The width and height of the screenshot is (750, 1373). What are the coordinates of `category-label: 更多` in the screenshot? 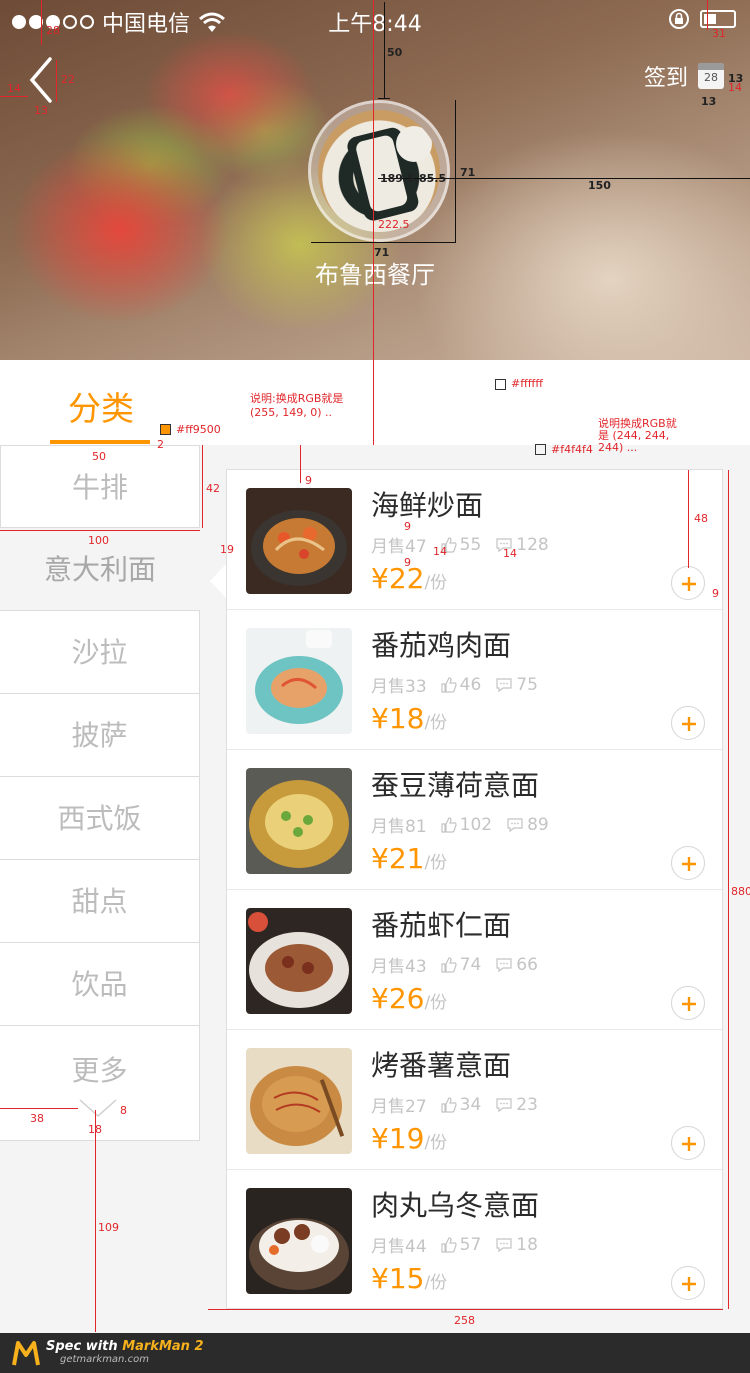 It's located at (99, 1070).